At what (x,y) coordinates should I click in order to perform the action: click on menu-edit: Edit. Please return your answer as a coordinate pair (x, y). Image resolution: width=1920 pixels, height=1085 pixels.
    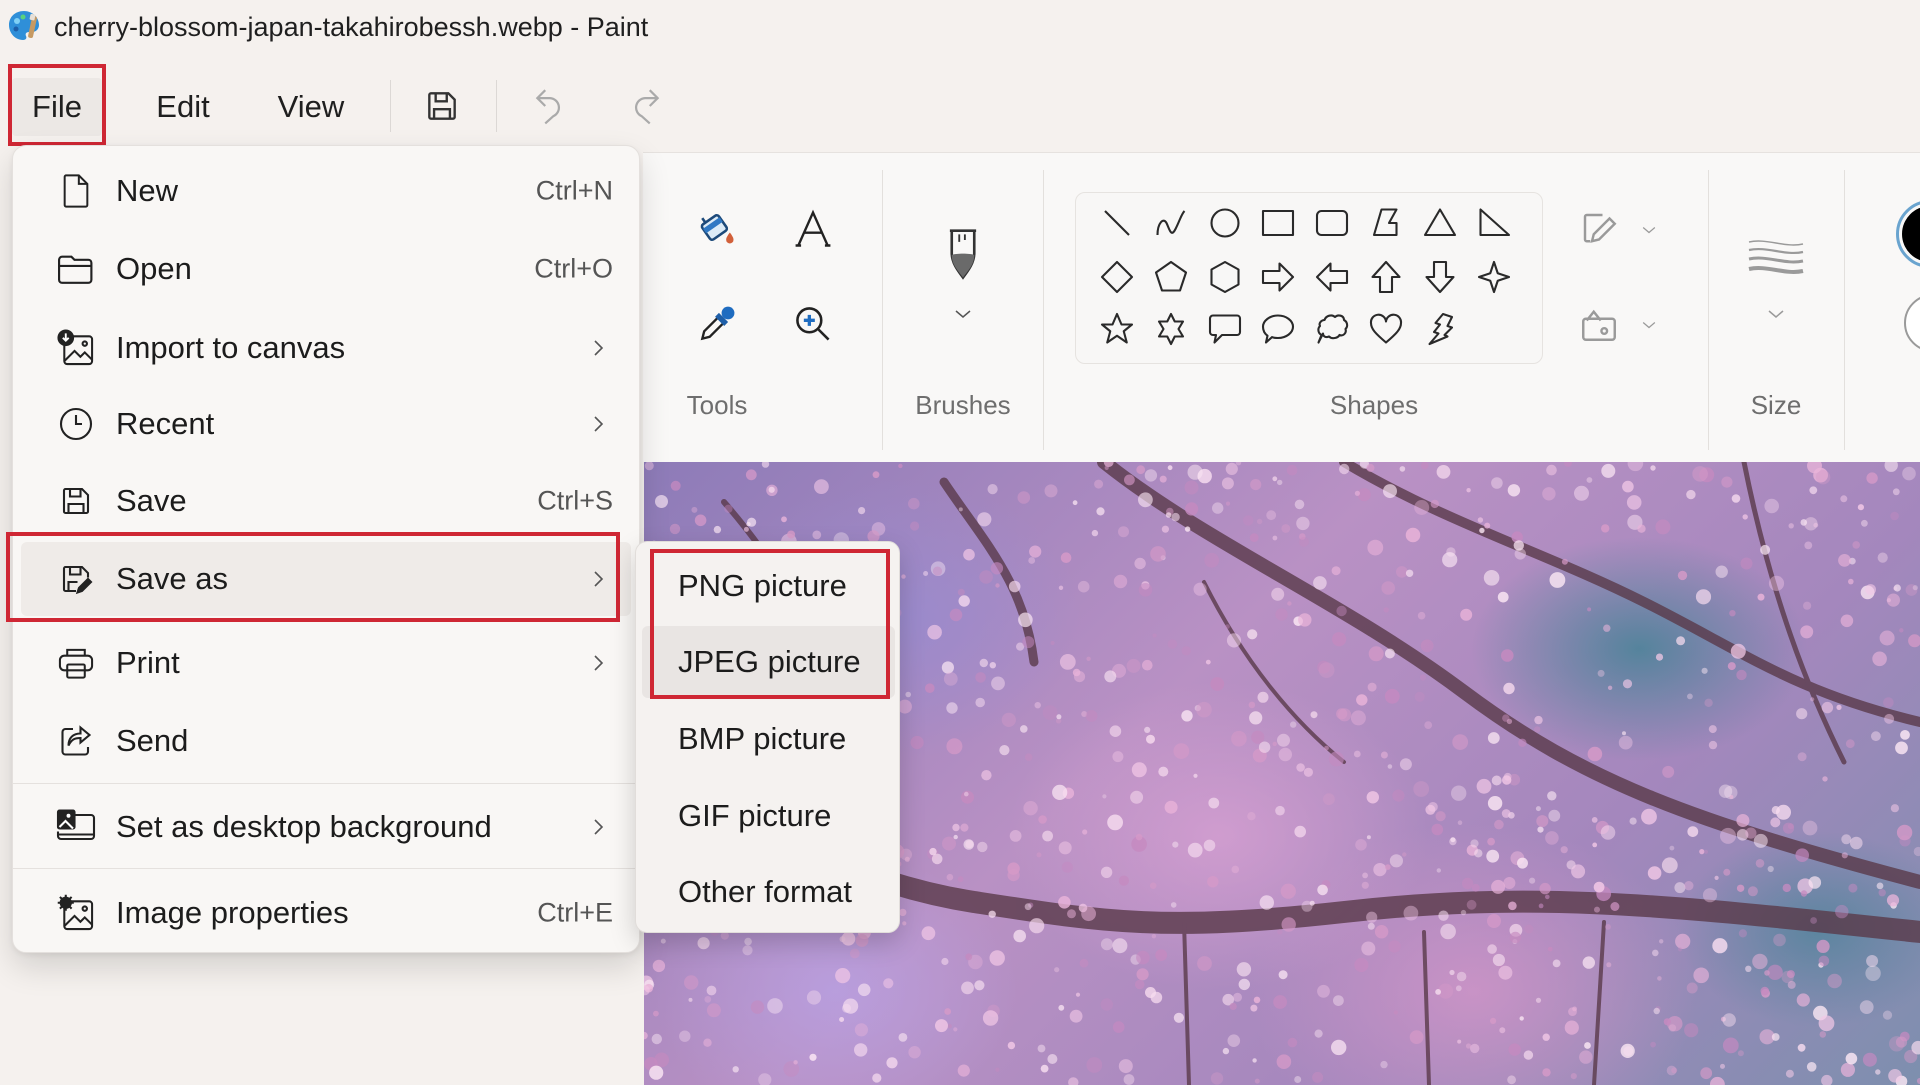
    Looking at the image, I should click on (183, 107).